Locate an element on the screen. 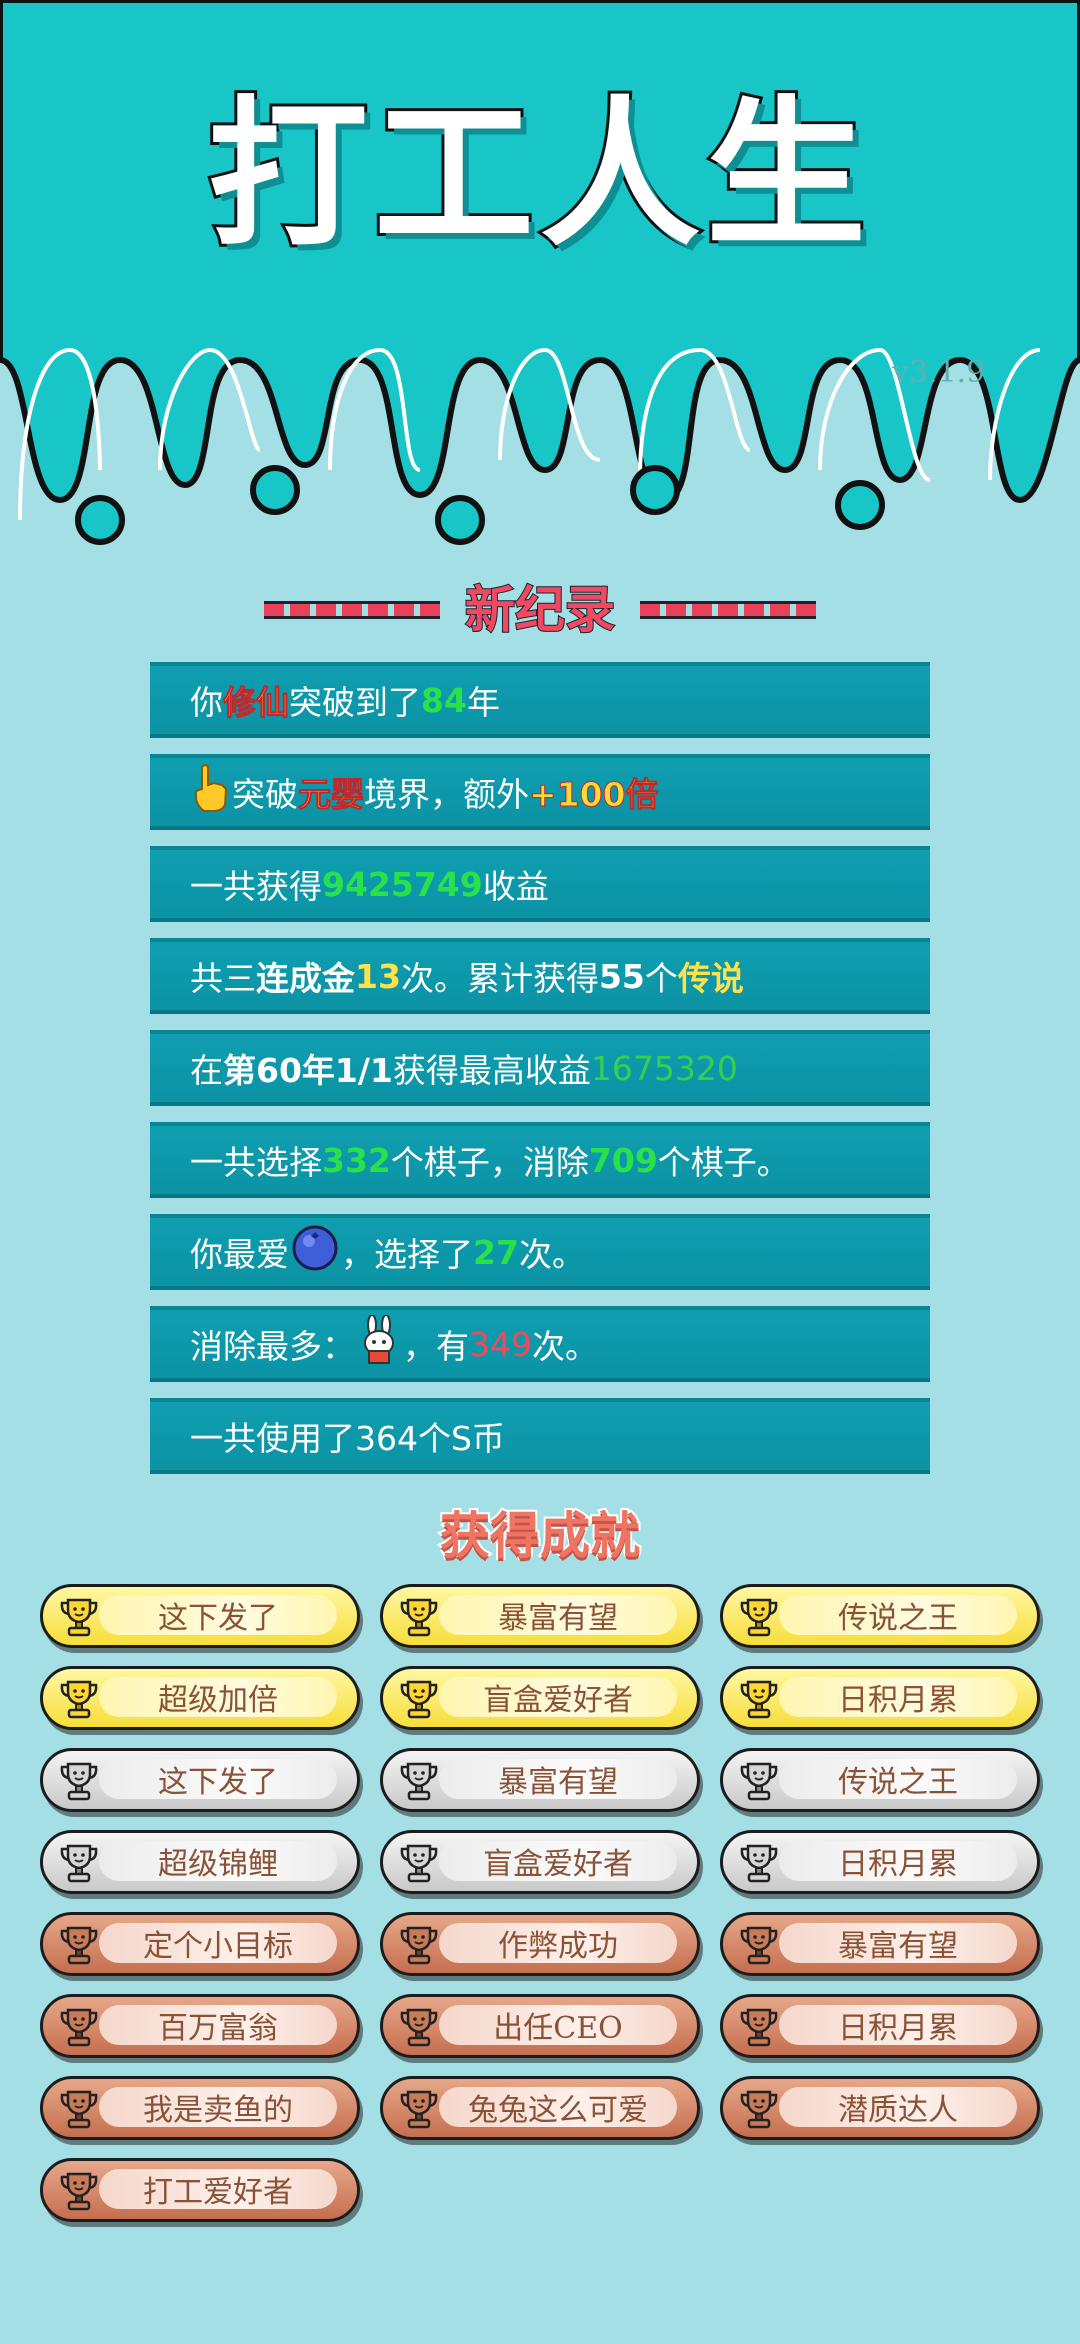  stat-text: 个棋子，消除 is located at coordinates (489, 1162).